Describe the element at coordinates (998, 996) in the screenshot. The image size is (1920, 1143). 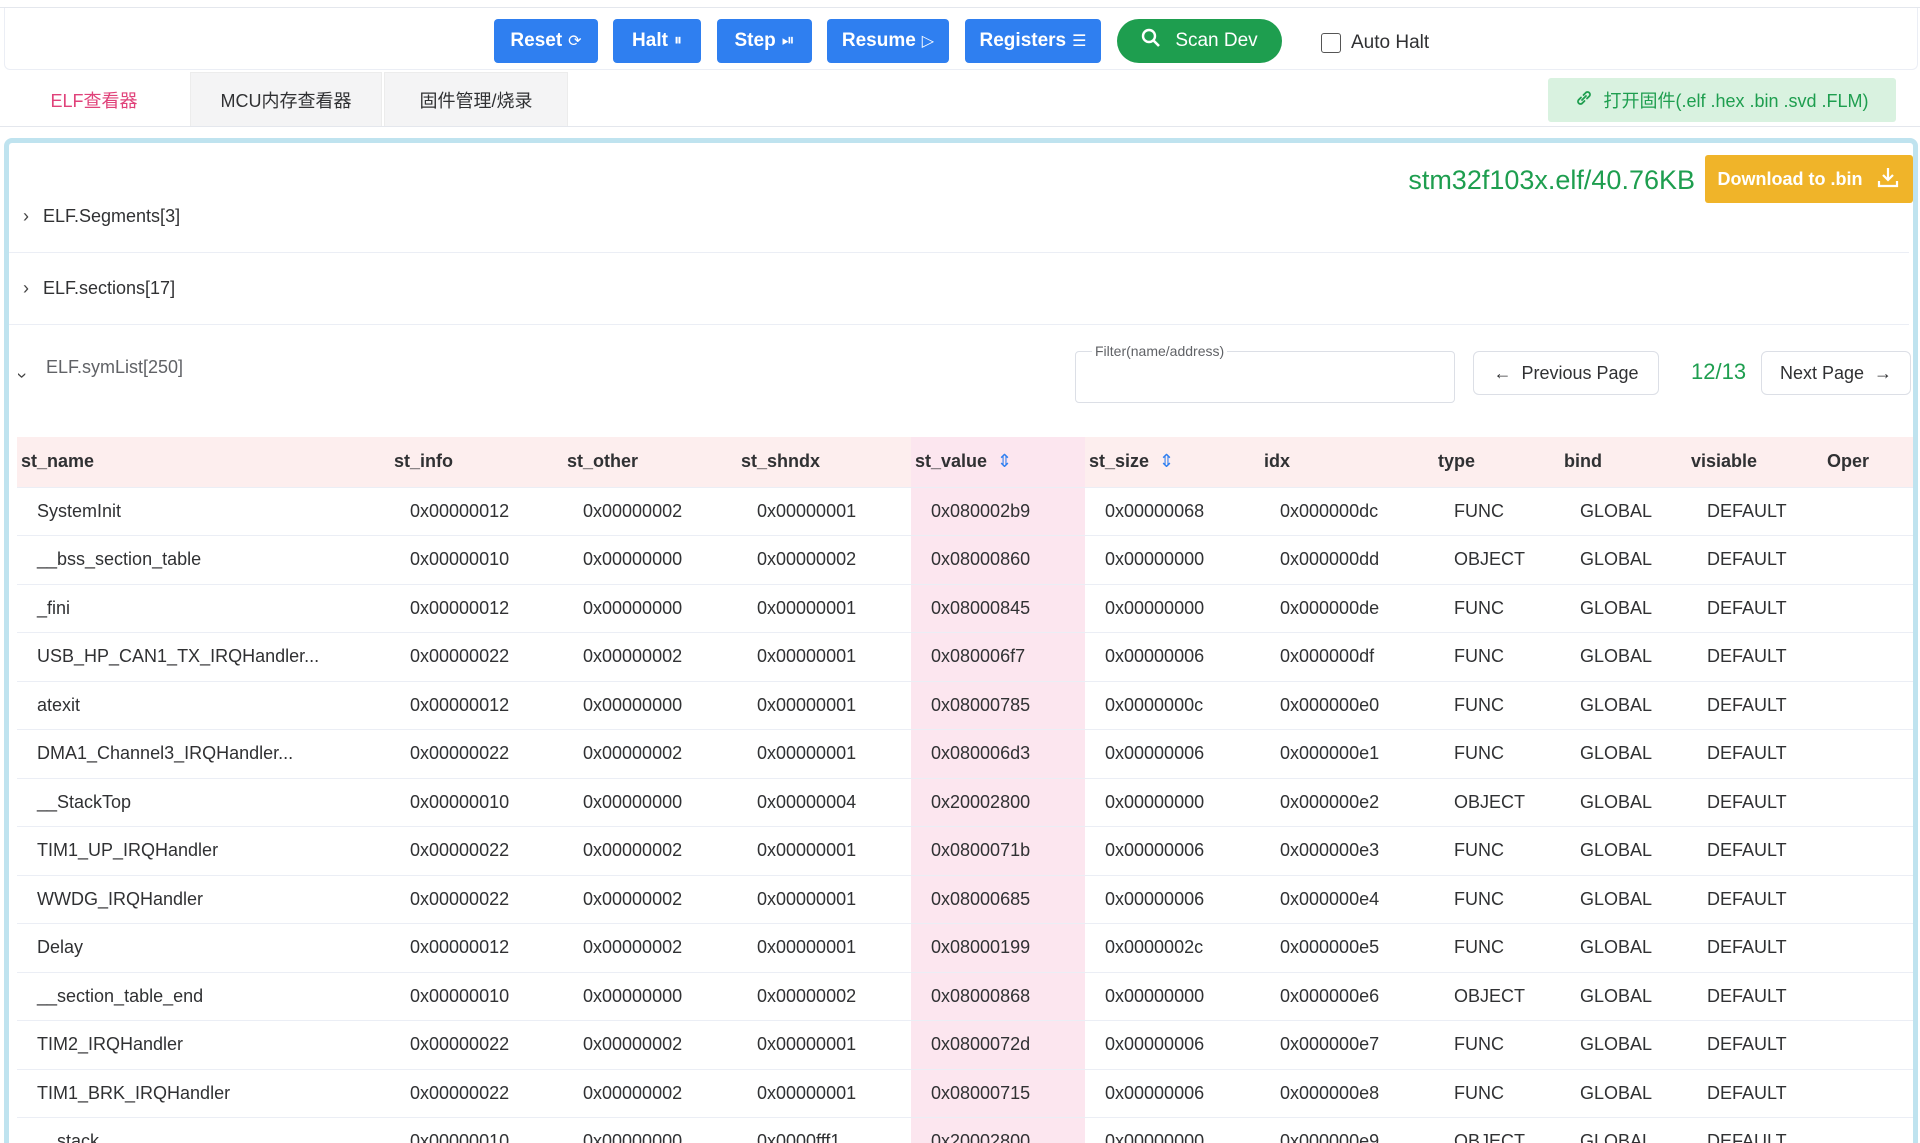
I see `table-cell: 0x08000868` at that location.